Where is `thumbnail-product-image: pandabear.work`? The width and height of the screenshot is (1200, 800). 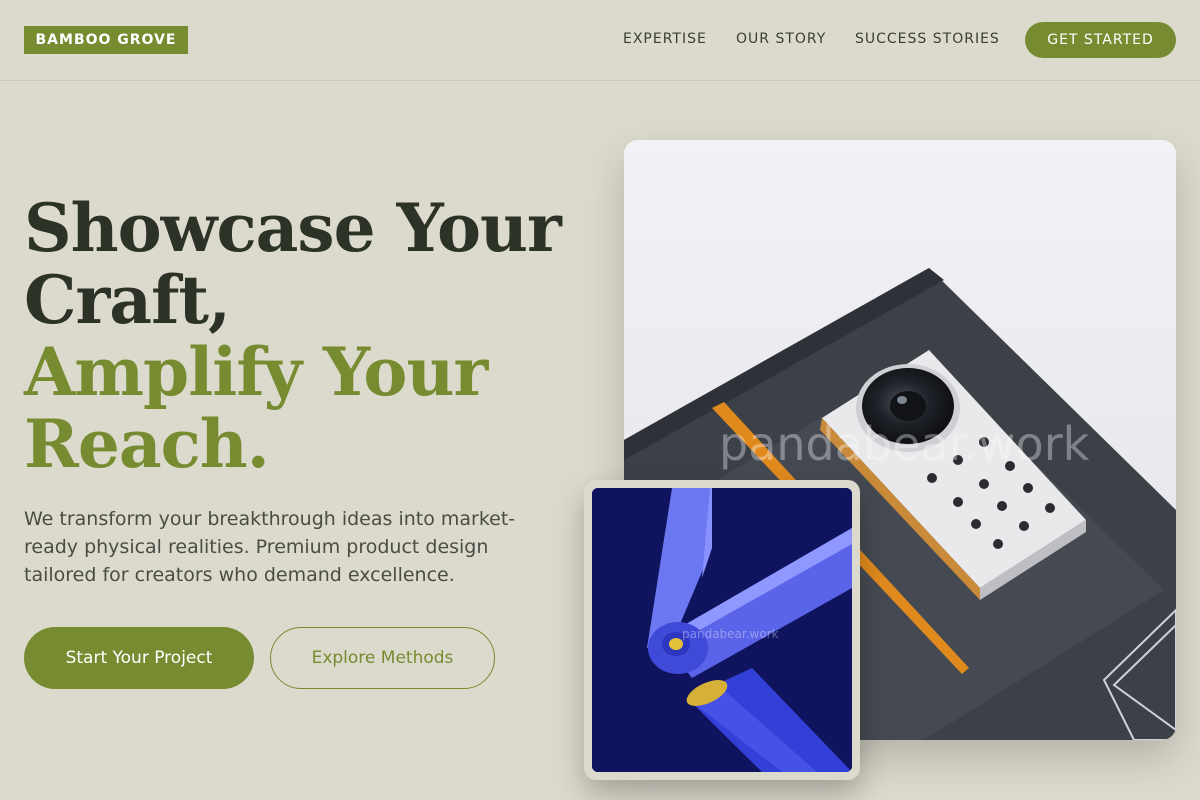 thumbnail-product-image: pandabear.work is located at coordinates (722, 630).